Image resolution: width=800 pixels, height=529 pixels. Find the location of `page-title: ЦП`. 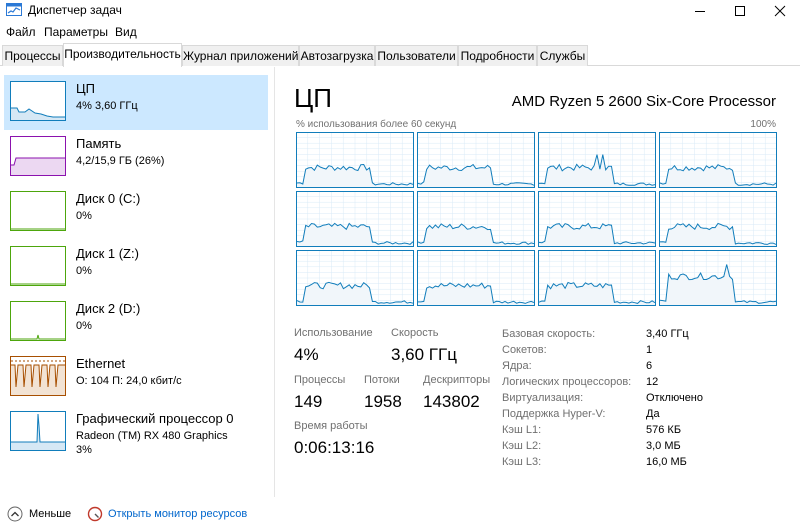

page-title: ЦП is located at coordinates (313, 98).